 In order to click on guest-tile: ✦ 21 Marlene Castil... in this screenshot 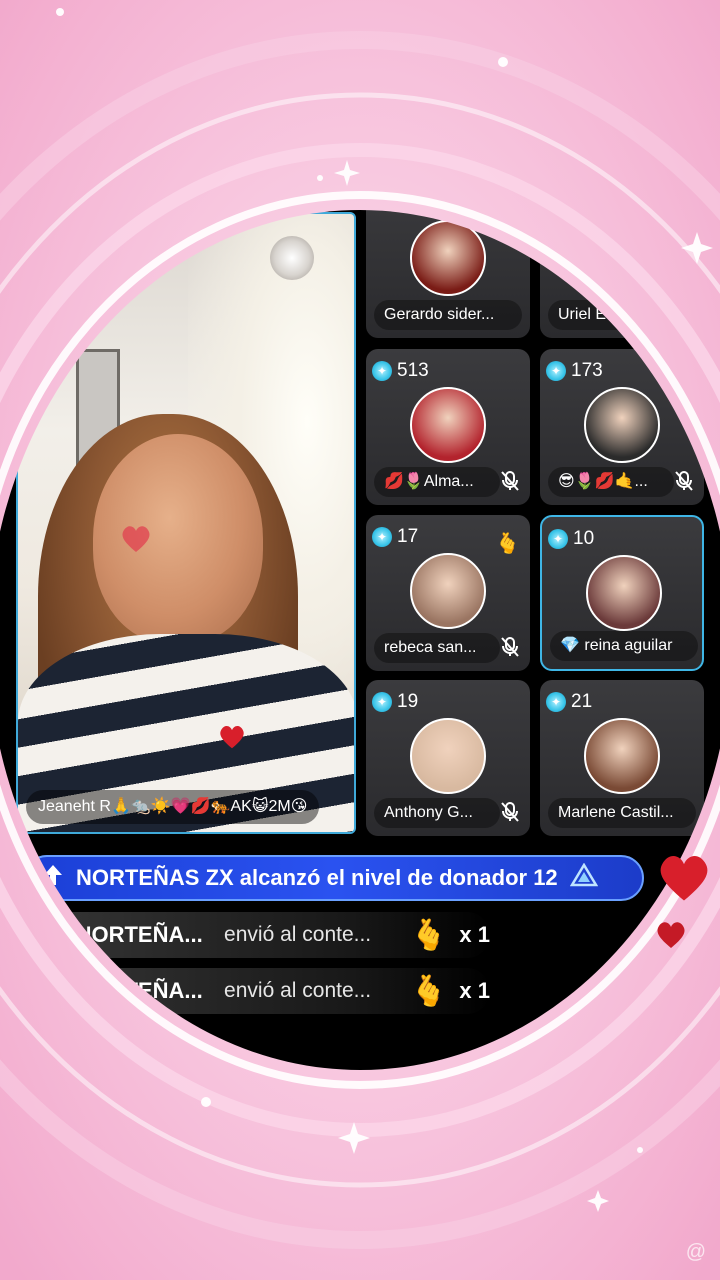, I will do `click(622, 758)`.